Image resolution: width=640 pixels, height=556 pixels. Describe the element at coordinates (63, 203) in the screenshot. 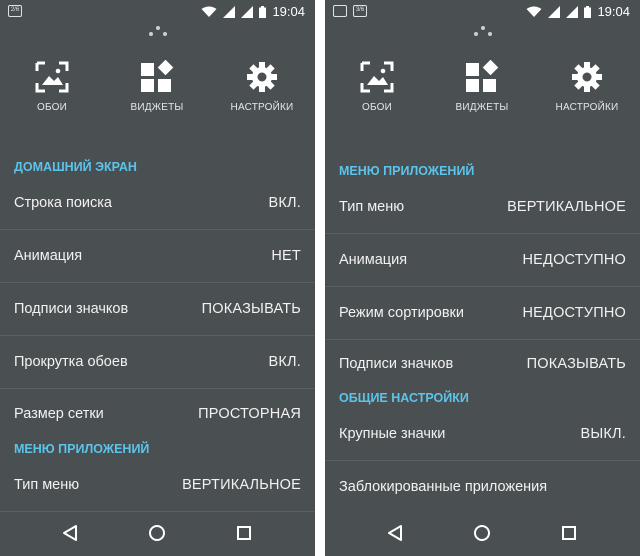

I see `setting-title: Строка поиска` at that location.